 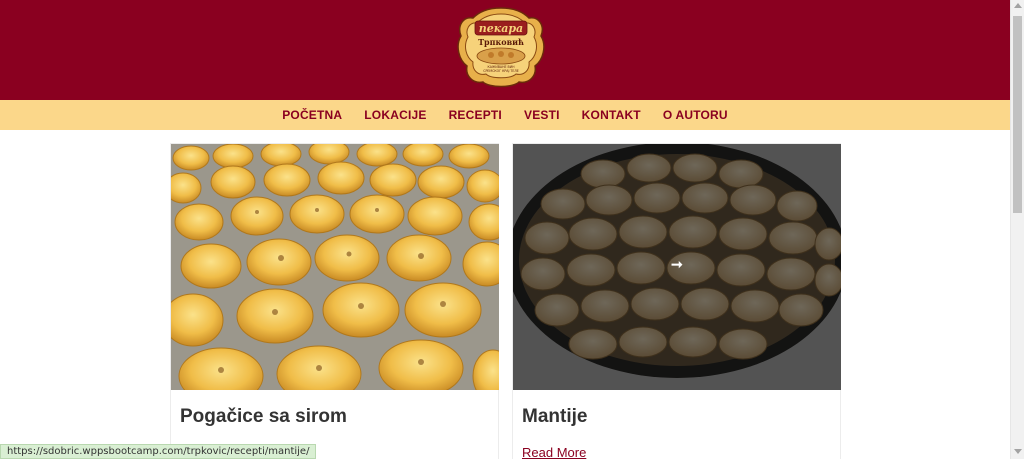 What do you see at coordinates (1017, 114) in the screenshot?
I see `scrollbar-thumb` at bounding box center [1017, 114].